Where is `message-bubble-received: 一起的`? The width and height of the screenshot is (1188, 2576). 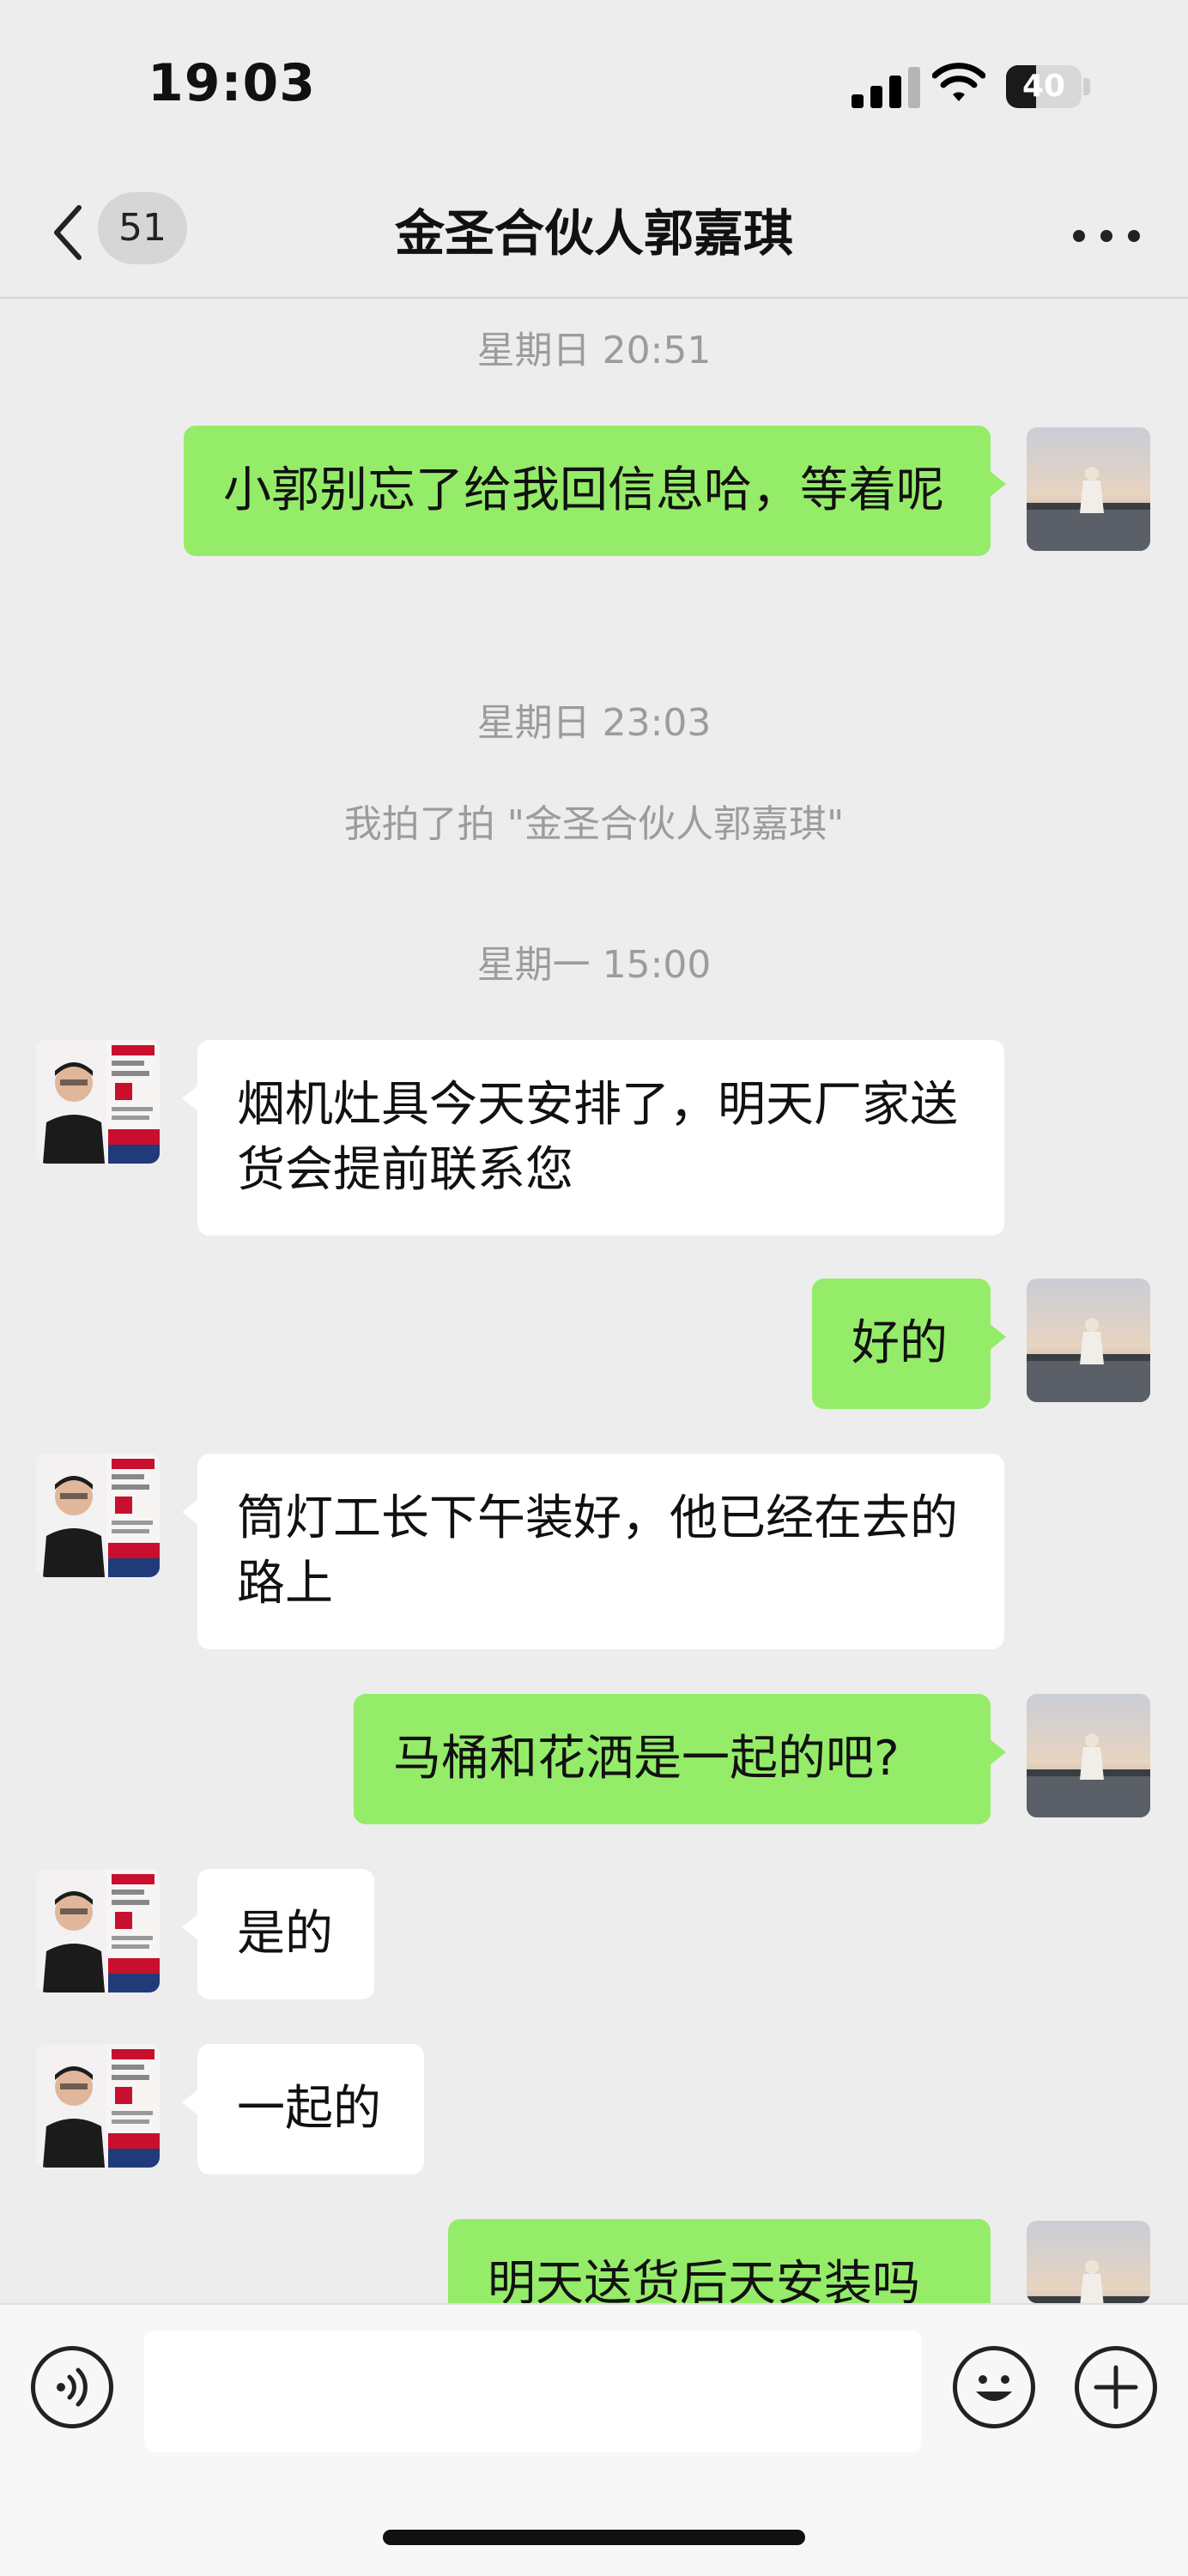
message-bubble-received: 一起的 is located at coordinates (303, 2109).